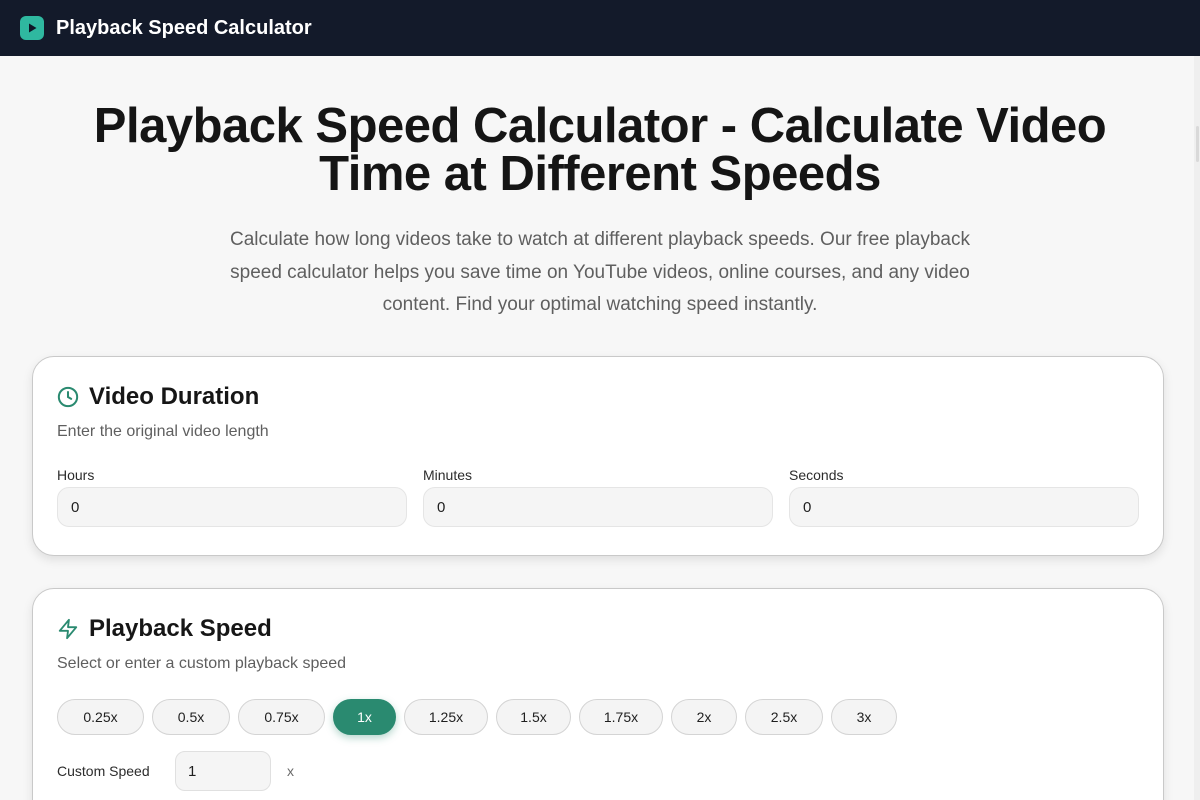  What do you see at coordinates (864, 717) in the screenshot?
I see `speed-button-3x: 3x` at bounding box center [864, 717].